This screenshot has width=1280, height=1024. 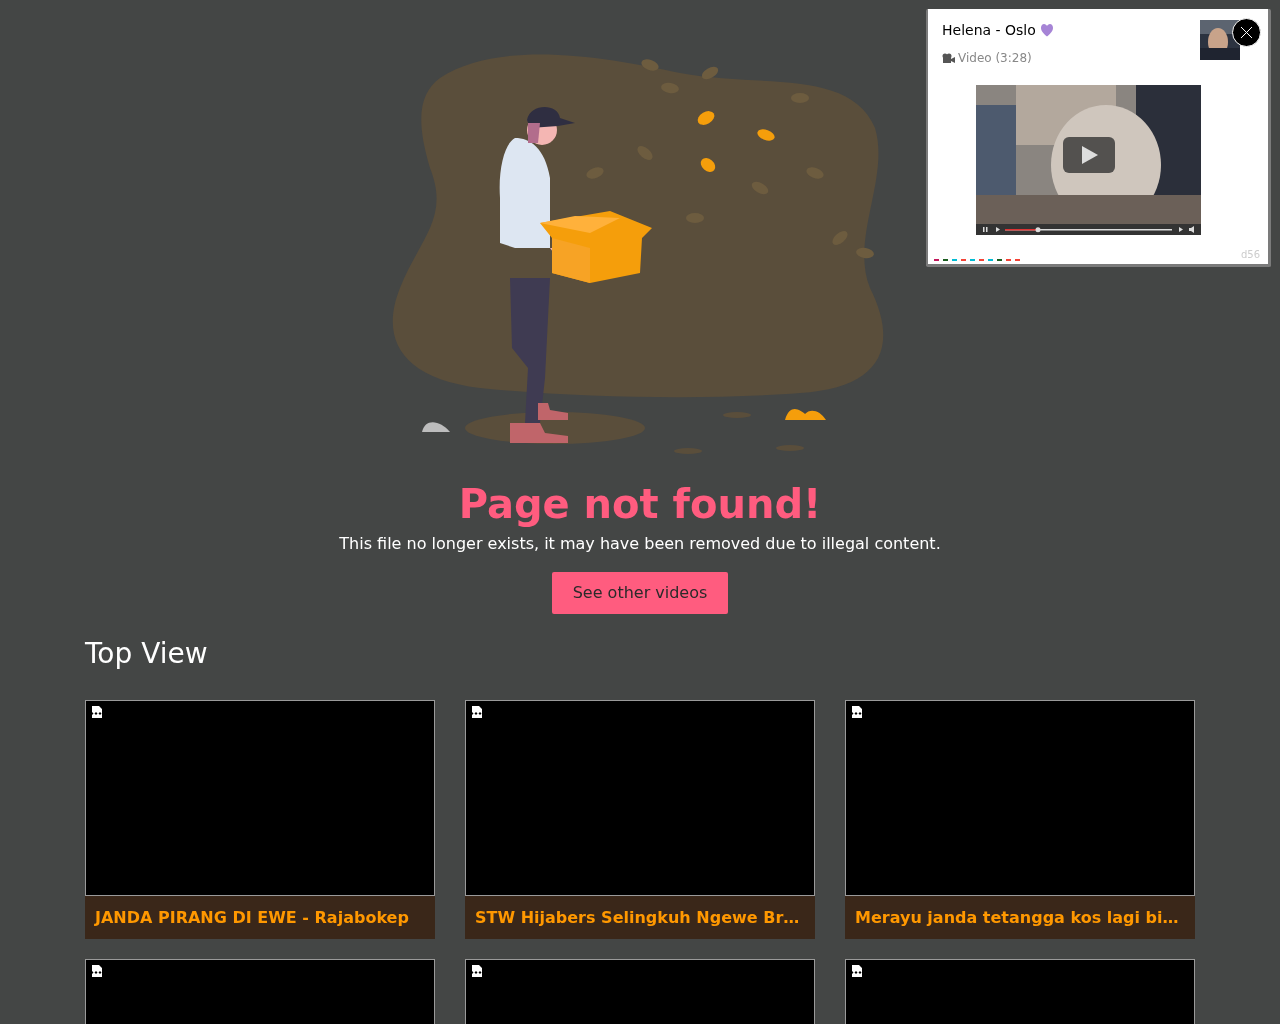 What do you see at coordinates (260, 917) in the screenshot?
I see `video-title-link: JANDA PIRANG DI EWE - Rajabokep` at bounding box center [260, 917].